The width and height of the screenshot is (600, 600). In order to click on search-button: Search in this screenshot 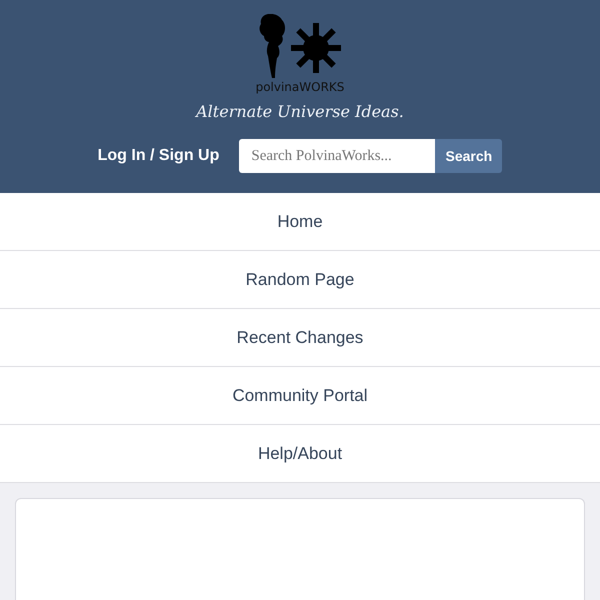, I will do `click(468, 156)`.